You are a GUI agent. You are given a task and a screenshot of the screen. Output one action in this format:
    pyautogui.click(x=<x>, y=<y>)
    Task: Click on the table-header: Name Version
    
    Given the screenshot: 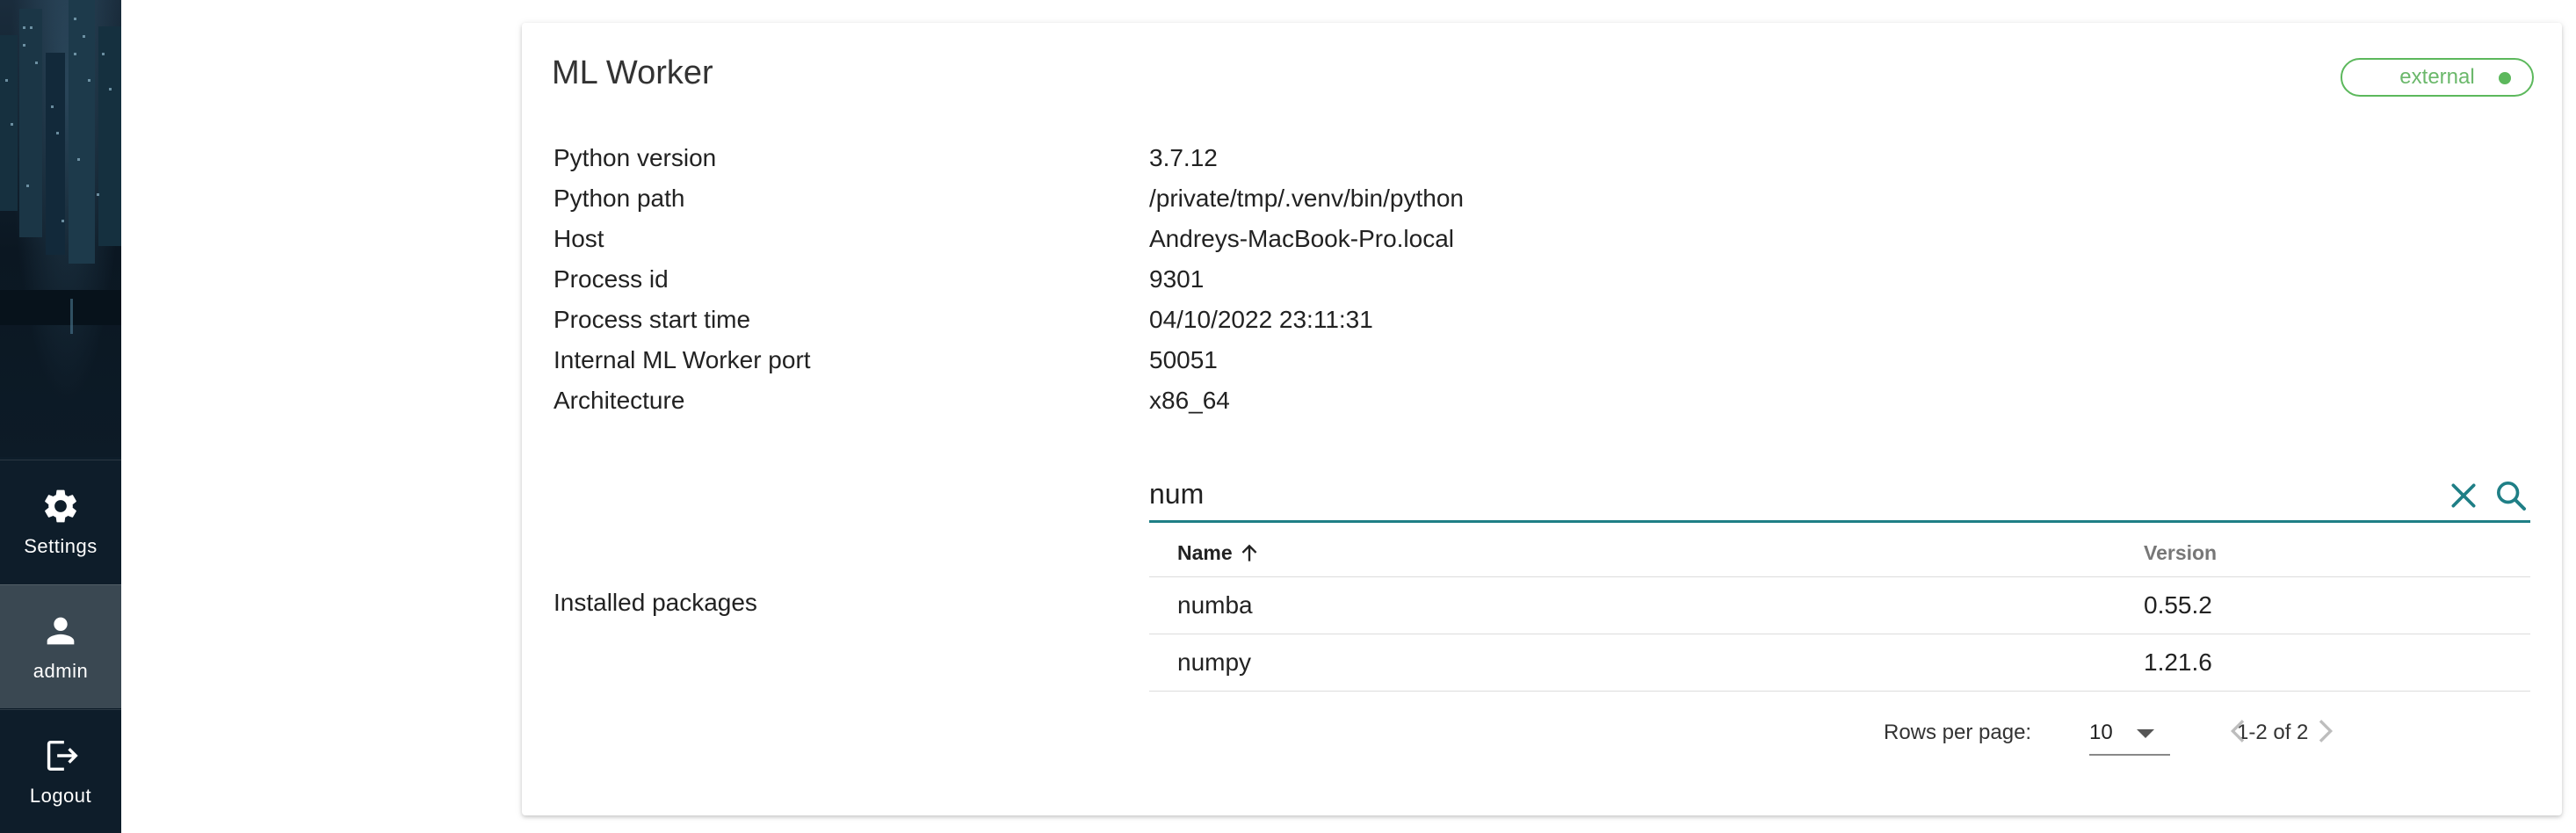 What is the action you would take?
    pyautogui.click(x=1839, y=552)
    